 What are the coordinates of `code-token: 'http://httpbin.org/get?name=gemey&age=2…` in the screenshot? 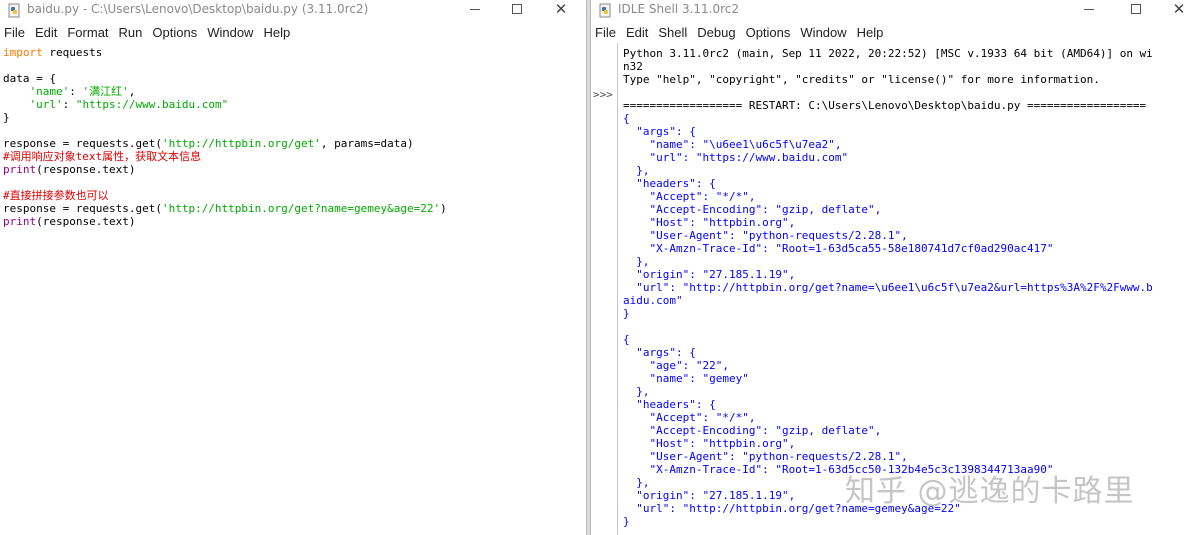 It's located at (301, 208).